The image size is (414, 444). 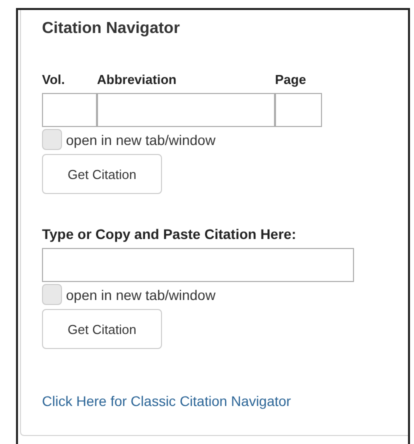 What do you see at coordinates (170, 234) in the screenshot?
I see `field-label: Type or Copy and Paste Citation Here:` at bounding box center [170, 234].